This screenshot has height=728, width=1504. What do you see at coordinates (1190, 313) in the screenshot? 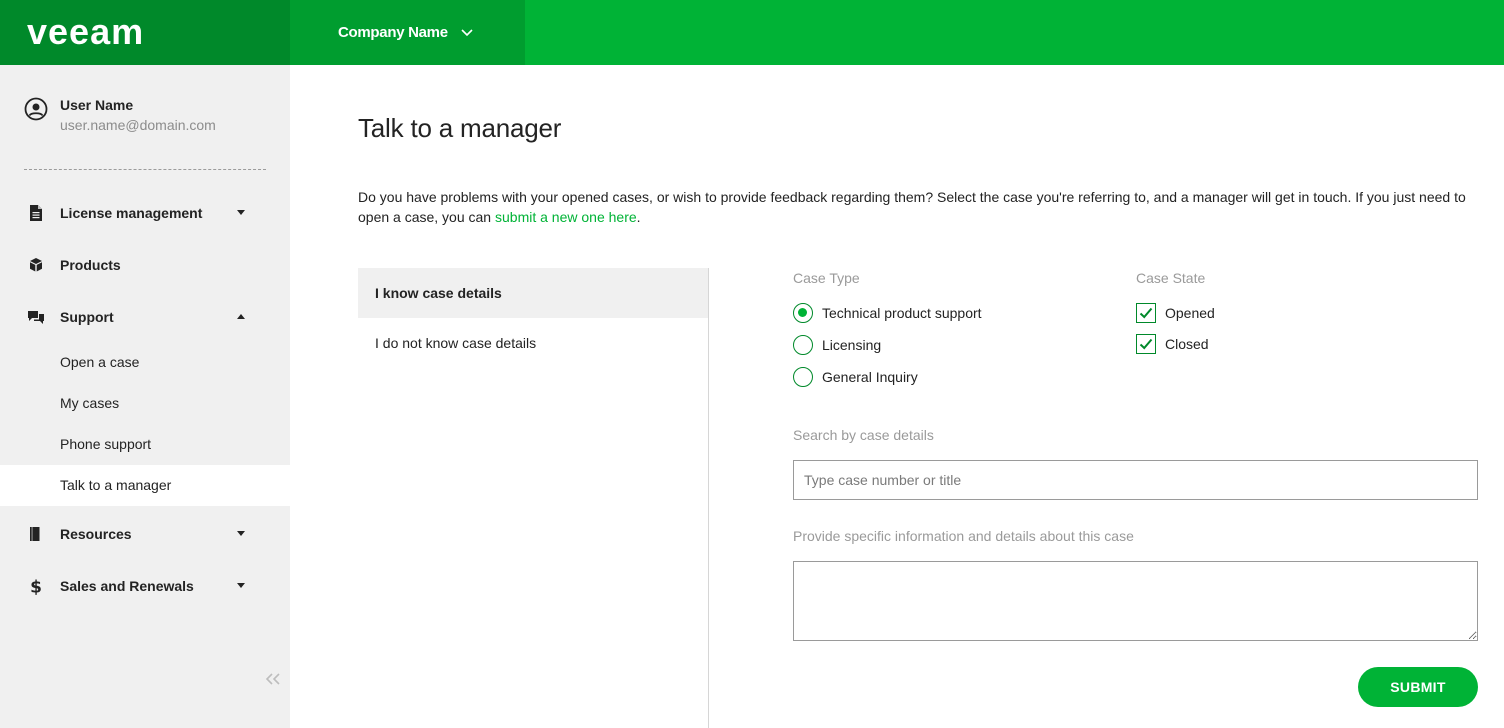
I see `checkbox-label: Opened` at bounding box center [1190, 313].